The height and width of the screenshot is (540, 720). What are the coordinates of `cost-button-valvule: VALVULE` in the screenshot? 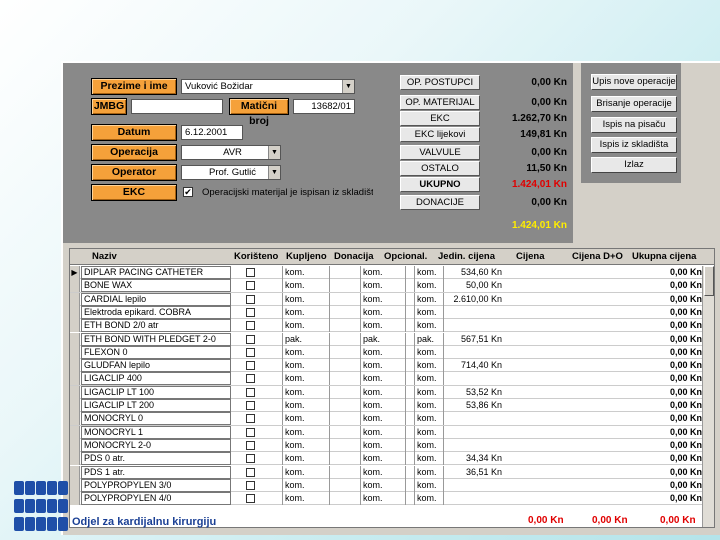 It's located at (440, 152).